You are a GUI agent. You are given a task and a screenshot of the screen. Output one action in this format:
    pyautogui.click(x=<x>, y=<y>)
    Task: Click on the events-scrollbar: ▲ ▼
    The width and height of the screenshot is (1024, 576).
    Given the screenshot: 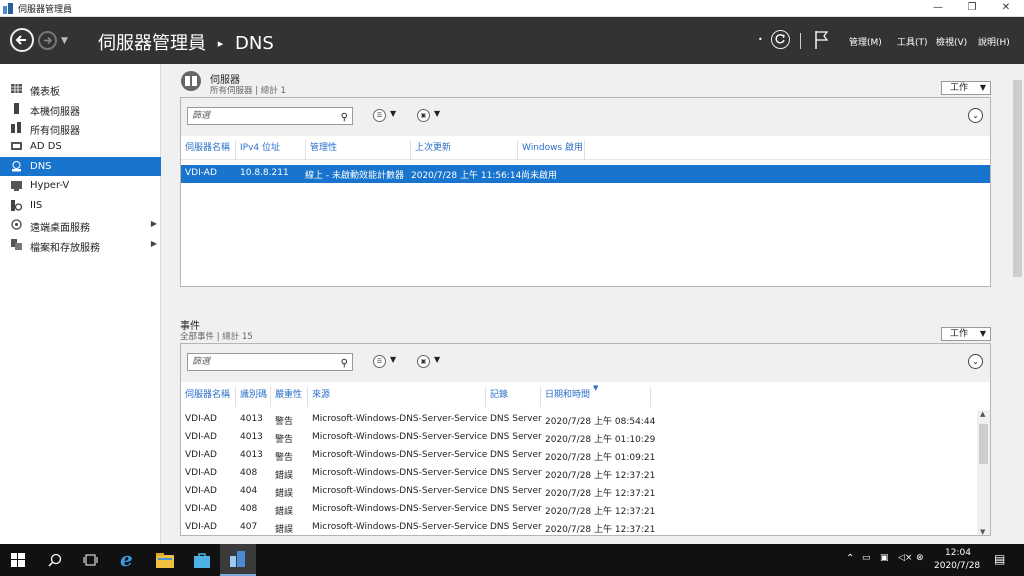 What is the action you would take?
    pyautogui.click(x=983, y=472)
    